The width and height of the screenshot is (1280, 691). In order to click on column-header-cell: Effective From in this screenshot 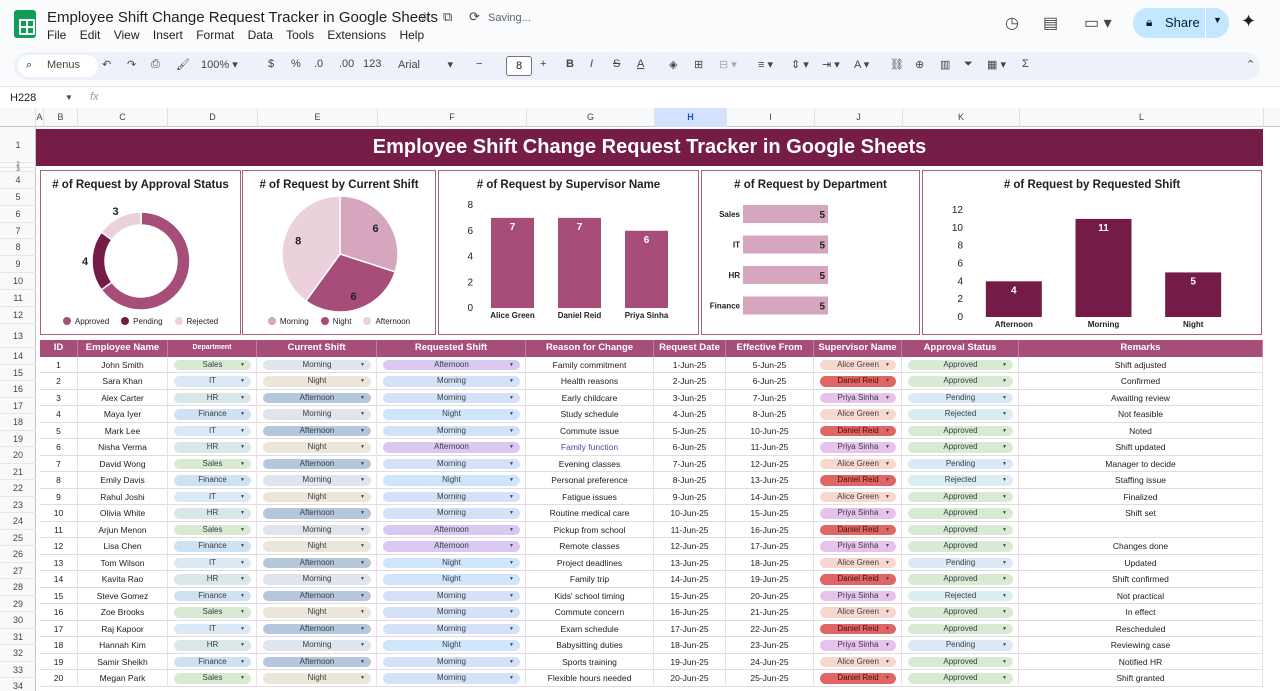, I will do `click(770, 348)`.